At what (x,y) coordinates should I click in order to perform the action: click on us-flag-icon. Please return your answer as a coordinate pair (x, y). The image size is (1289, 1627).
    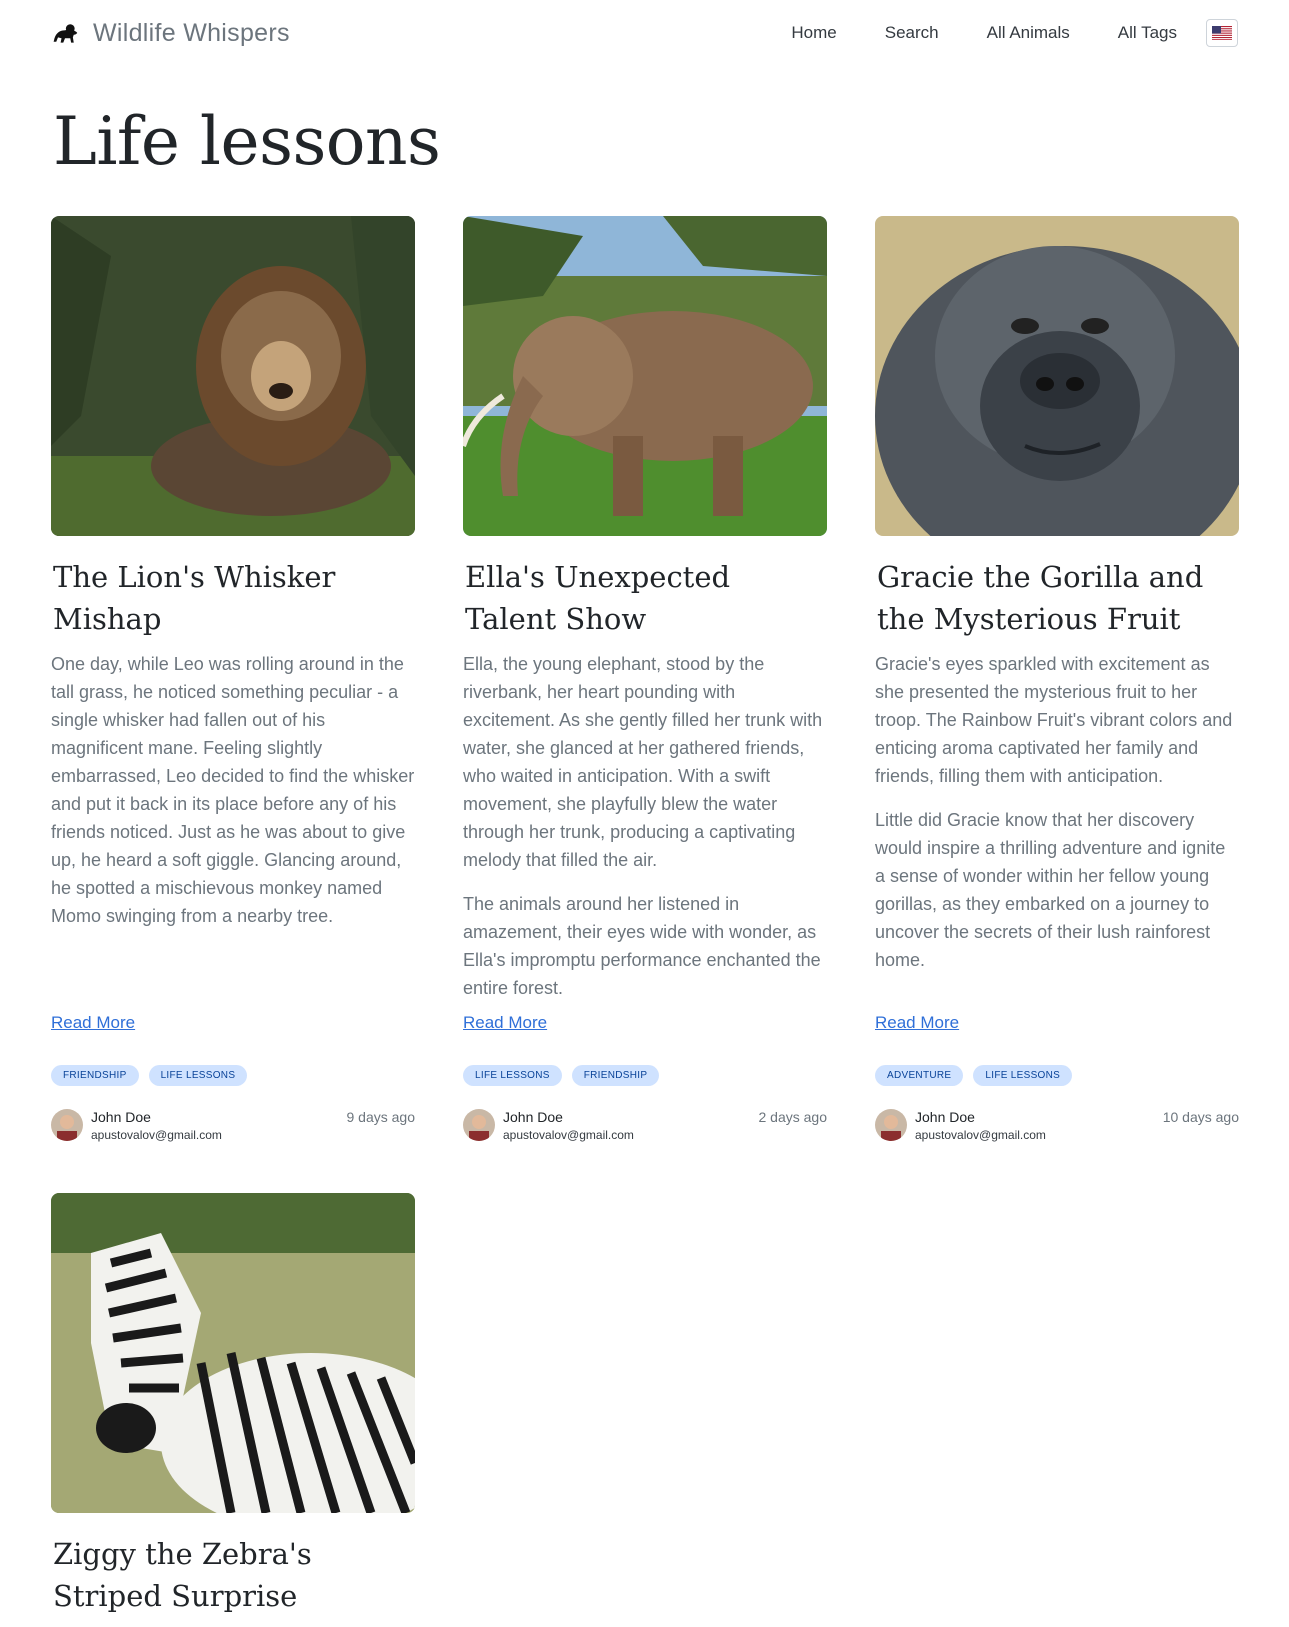
    Looking at the image, I should click on (1222, 33).